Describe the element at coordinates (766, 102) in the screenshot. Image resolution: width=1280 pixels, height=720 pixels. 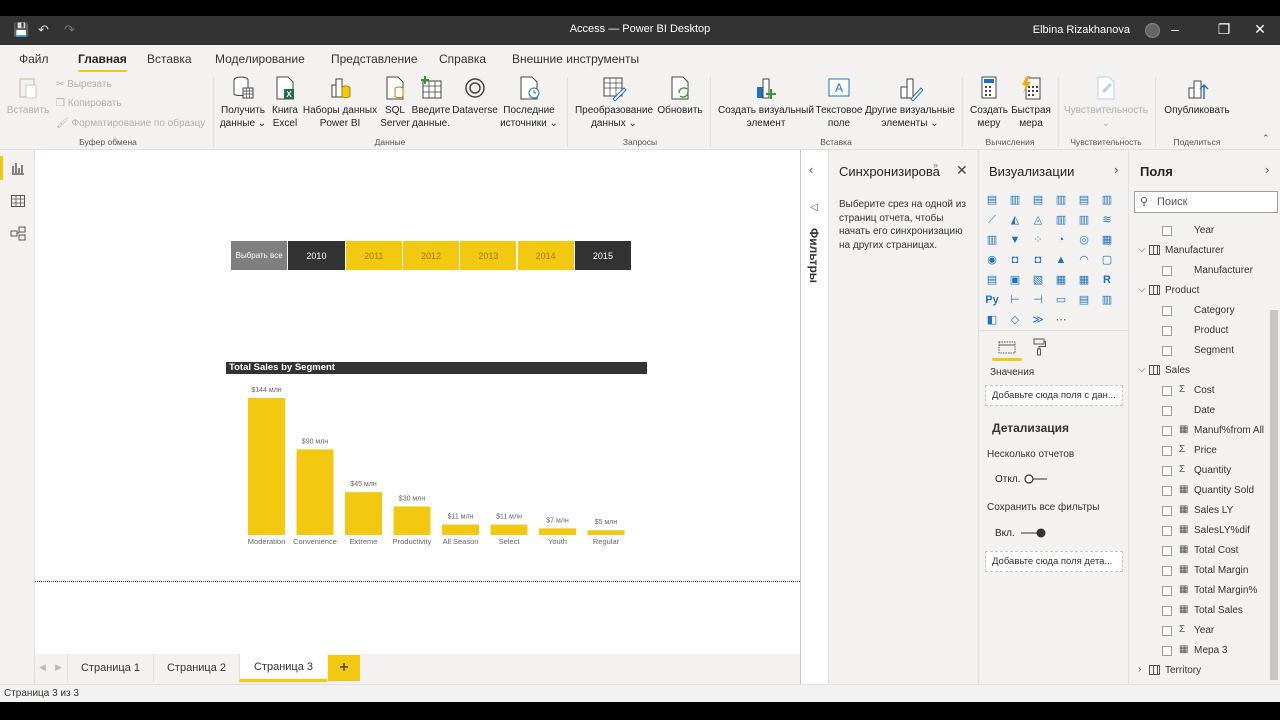
I see `new-visual-button: Создать визуальный элемент` at that location.